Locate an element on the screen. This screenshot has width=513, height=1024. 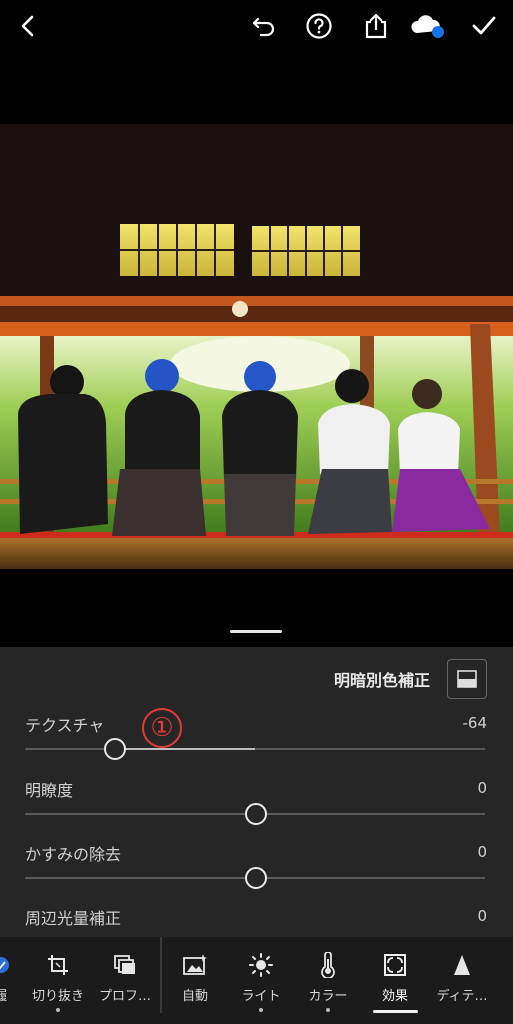
texture-value: -64 is located at coordinates (475, 723).